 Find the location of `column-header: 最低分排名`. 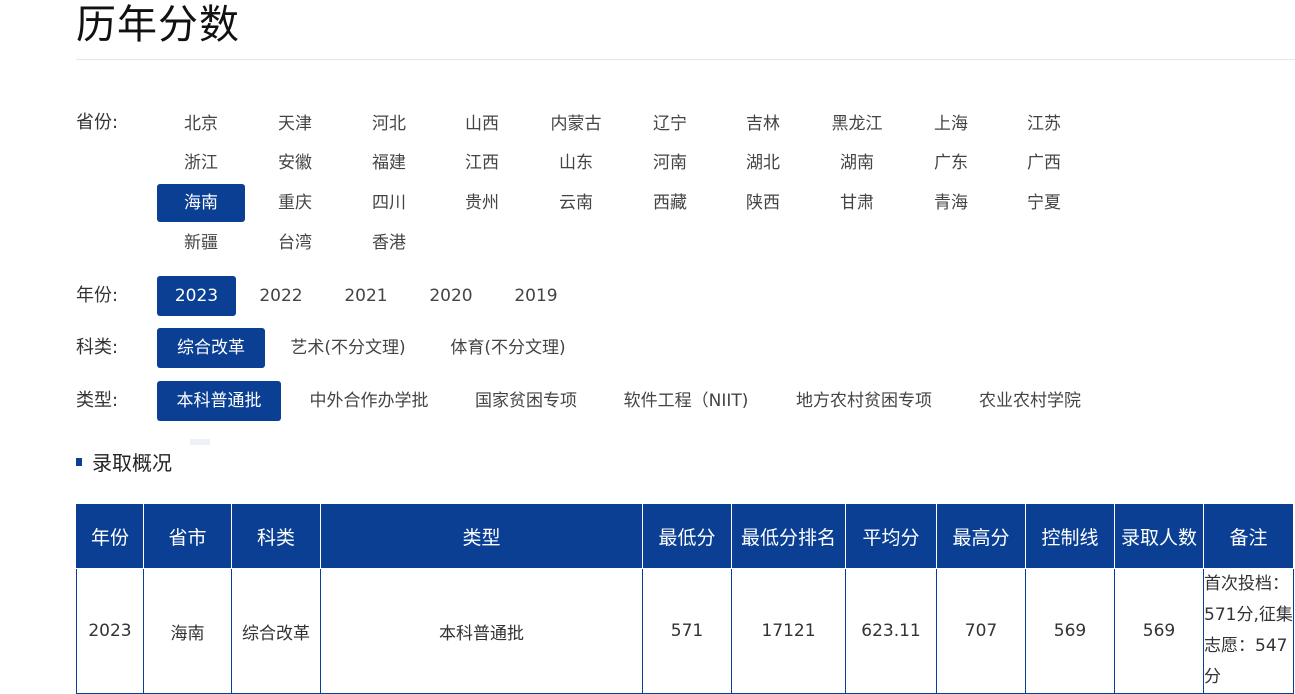

column-header: 最低分排名 is located at coordinates (788, 536).